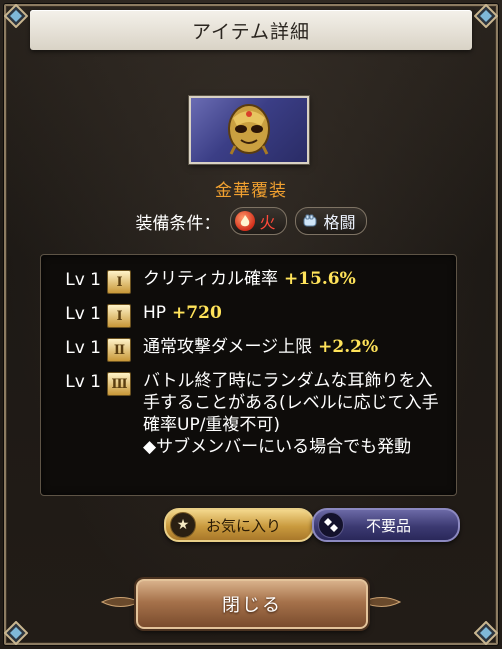  What do you see at coordinates (242, 281) in the screenshot?
I see `skill-row: Lv 1 I クリティカル確率 +15.6%` at bounding box center [242, 281].